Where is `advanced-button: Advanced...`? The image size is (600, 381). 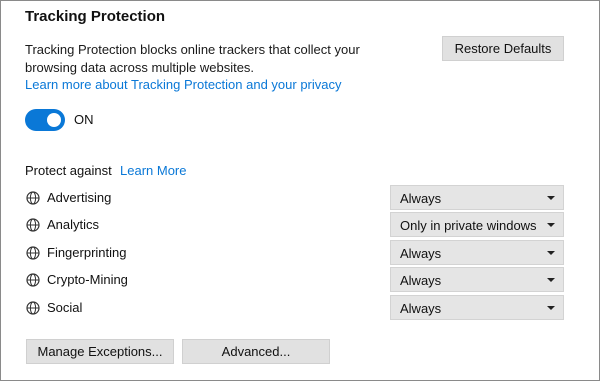
advanced-button: Advanced... is located at coordinates (256, 351).